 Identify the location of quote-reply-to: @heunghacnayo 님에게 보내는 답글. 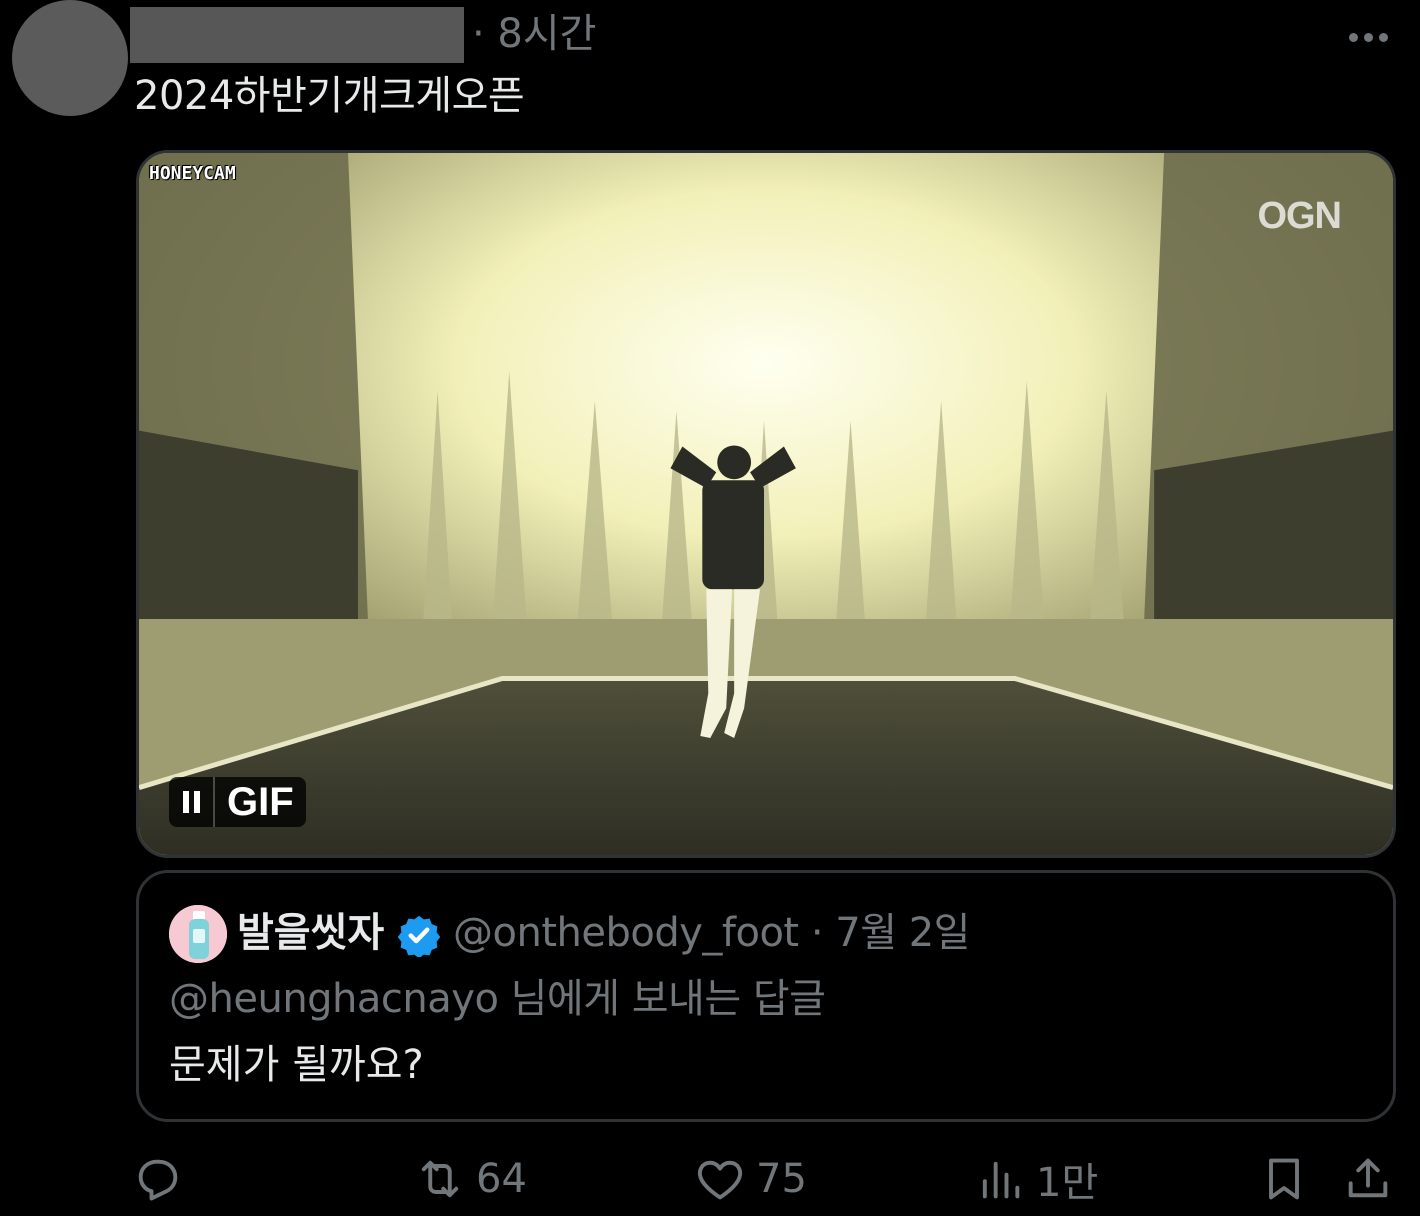
(497, 999).